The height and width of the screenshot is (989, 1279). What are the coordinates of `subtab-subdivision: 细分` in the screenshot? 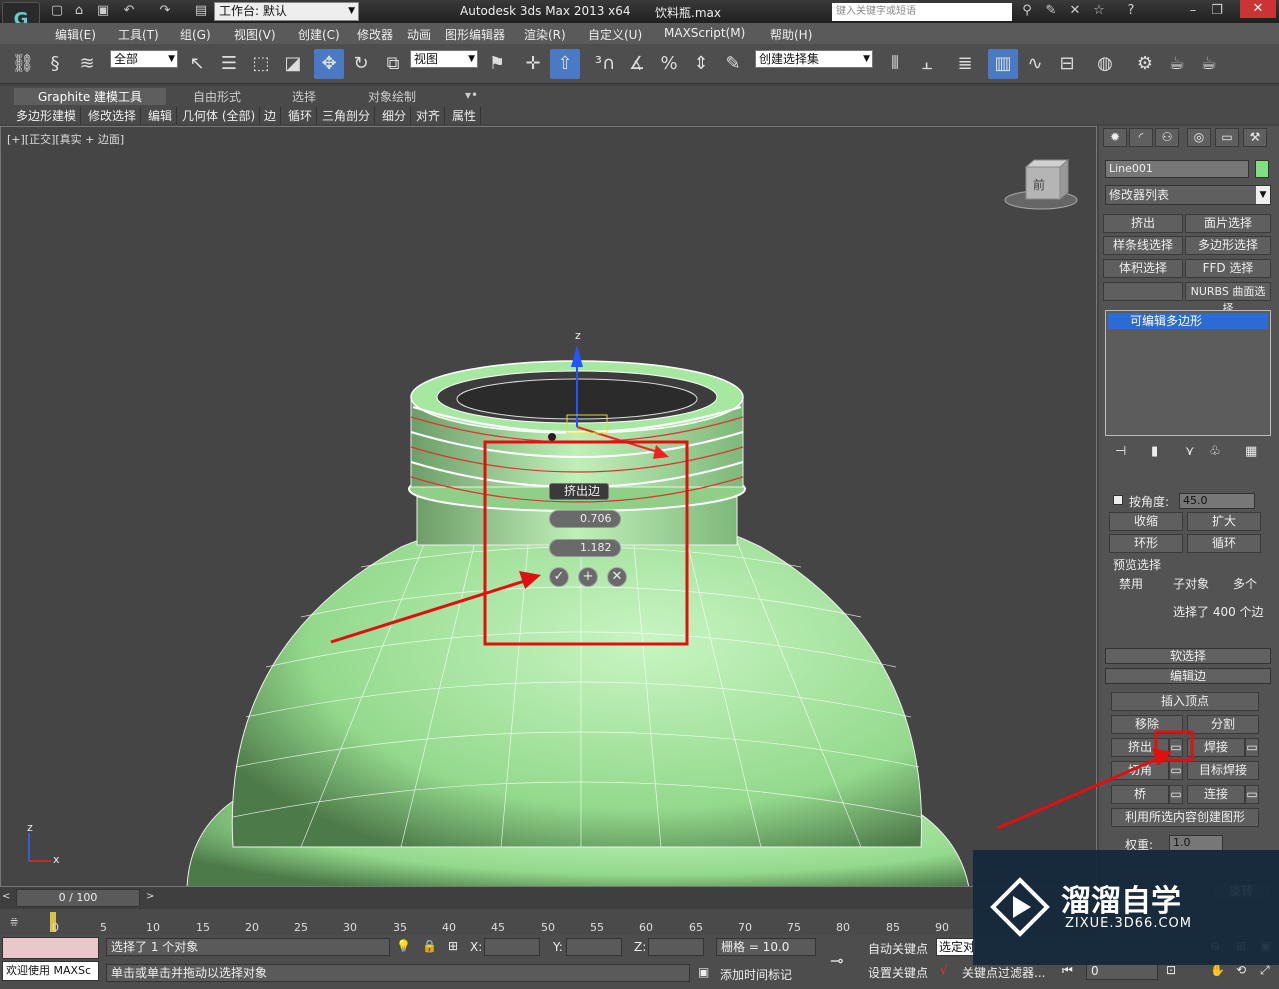 It's located at (395, 115).